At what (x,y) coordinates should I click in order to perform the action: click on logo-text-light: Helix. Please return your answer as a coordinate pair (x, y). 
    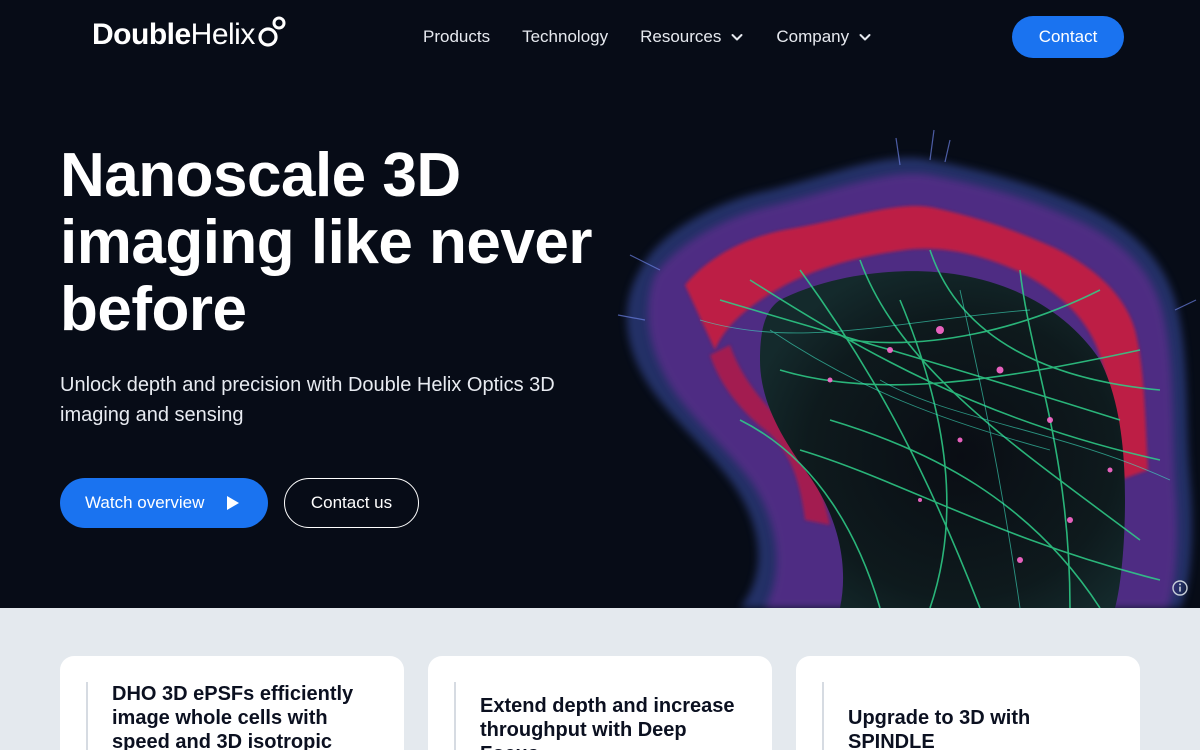
    Looking at the image, I should click on (223, 34).